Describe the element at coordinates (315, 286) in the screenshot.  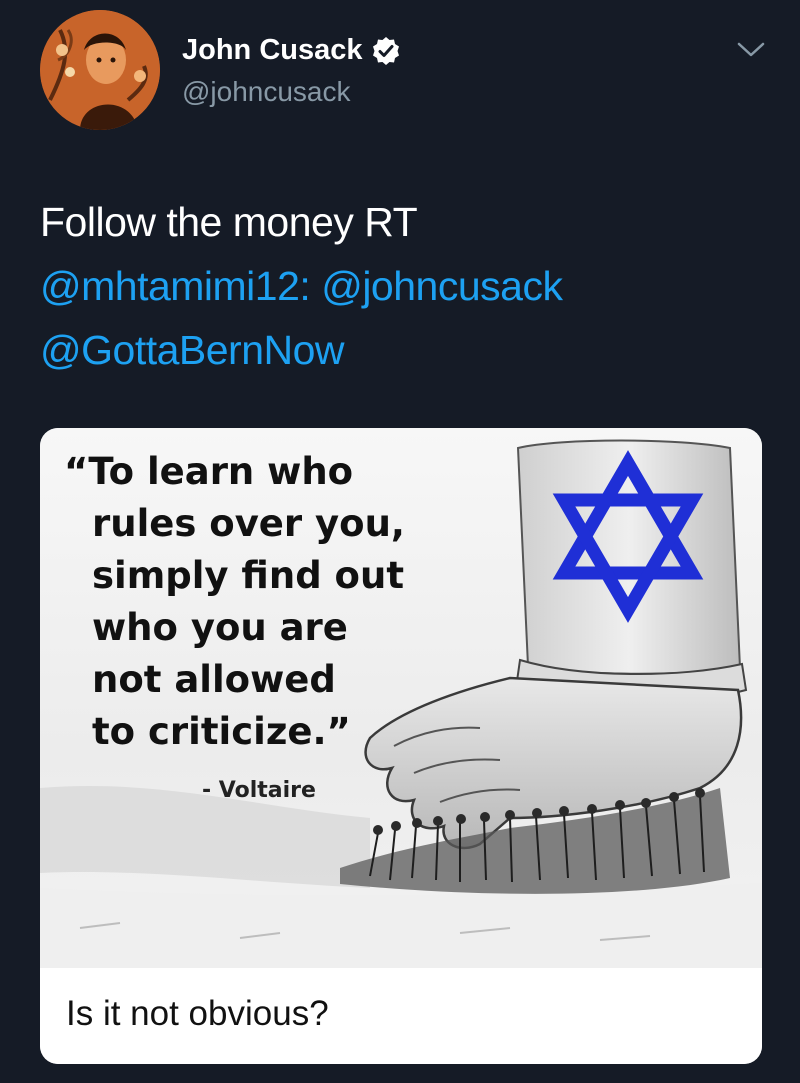
I see `tweet-text-segment` at that location.